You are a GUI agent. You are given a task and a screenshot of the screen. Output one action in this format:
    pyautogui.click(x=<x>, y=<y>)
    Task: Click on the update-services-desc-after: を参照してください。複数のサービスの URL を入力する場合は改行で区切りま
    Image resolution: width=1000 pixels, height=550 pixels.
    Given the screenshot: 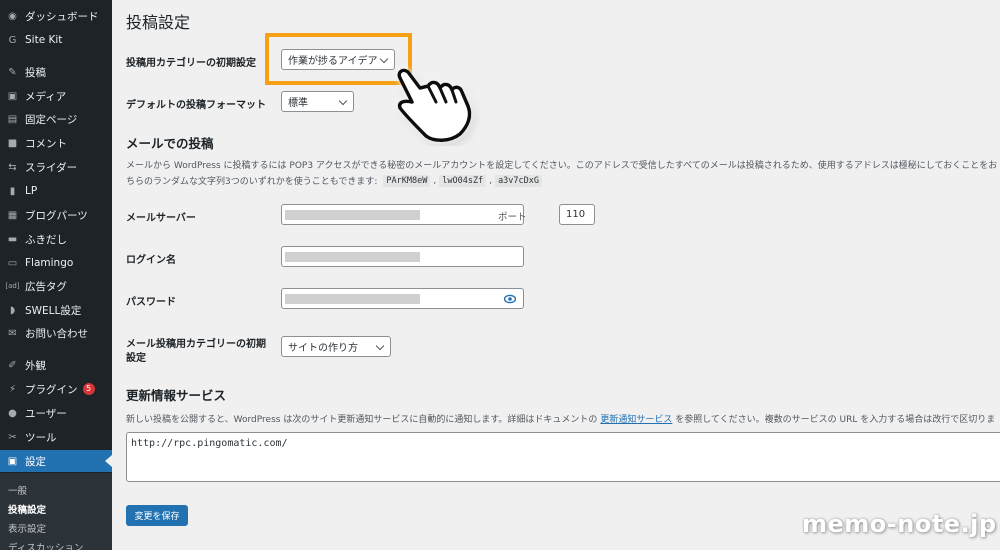 What is the action you would take?
    pyautogui.click(x=835, y=420)
    